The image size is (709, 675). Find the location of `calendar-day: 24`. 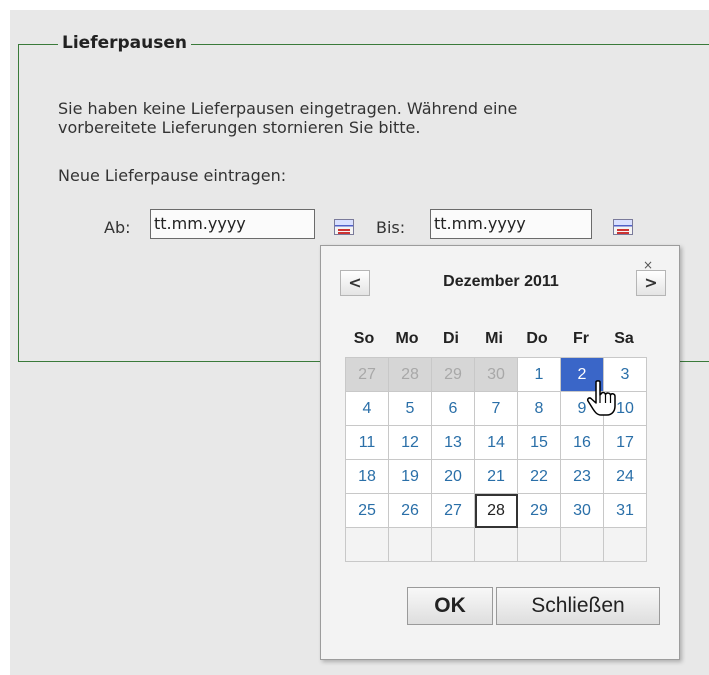

calendar-day: 24 is located at coordinates (625, 477).